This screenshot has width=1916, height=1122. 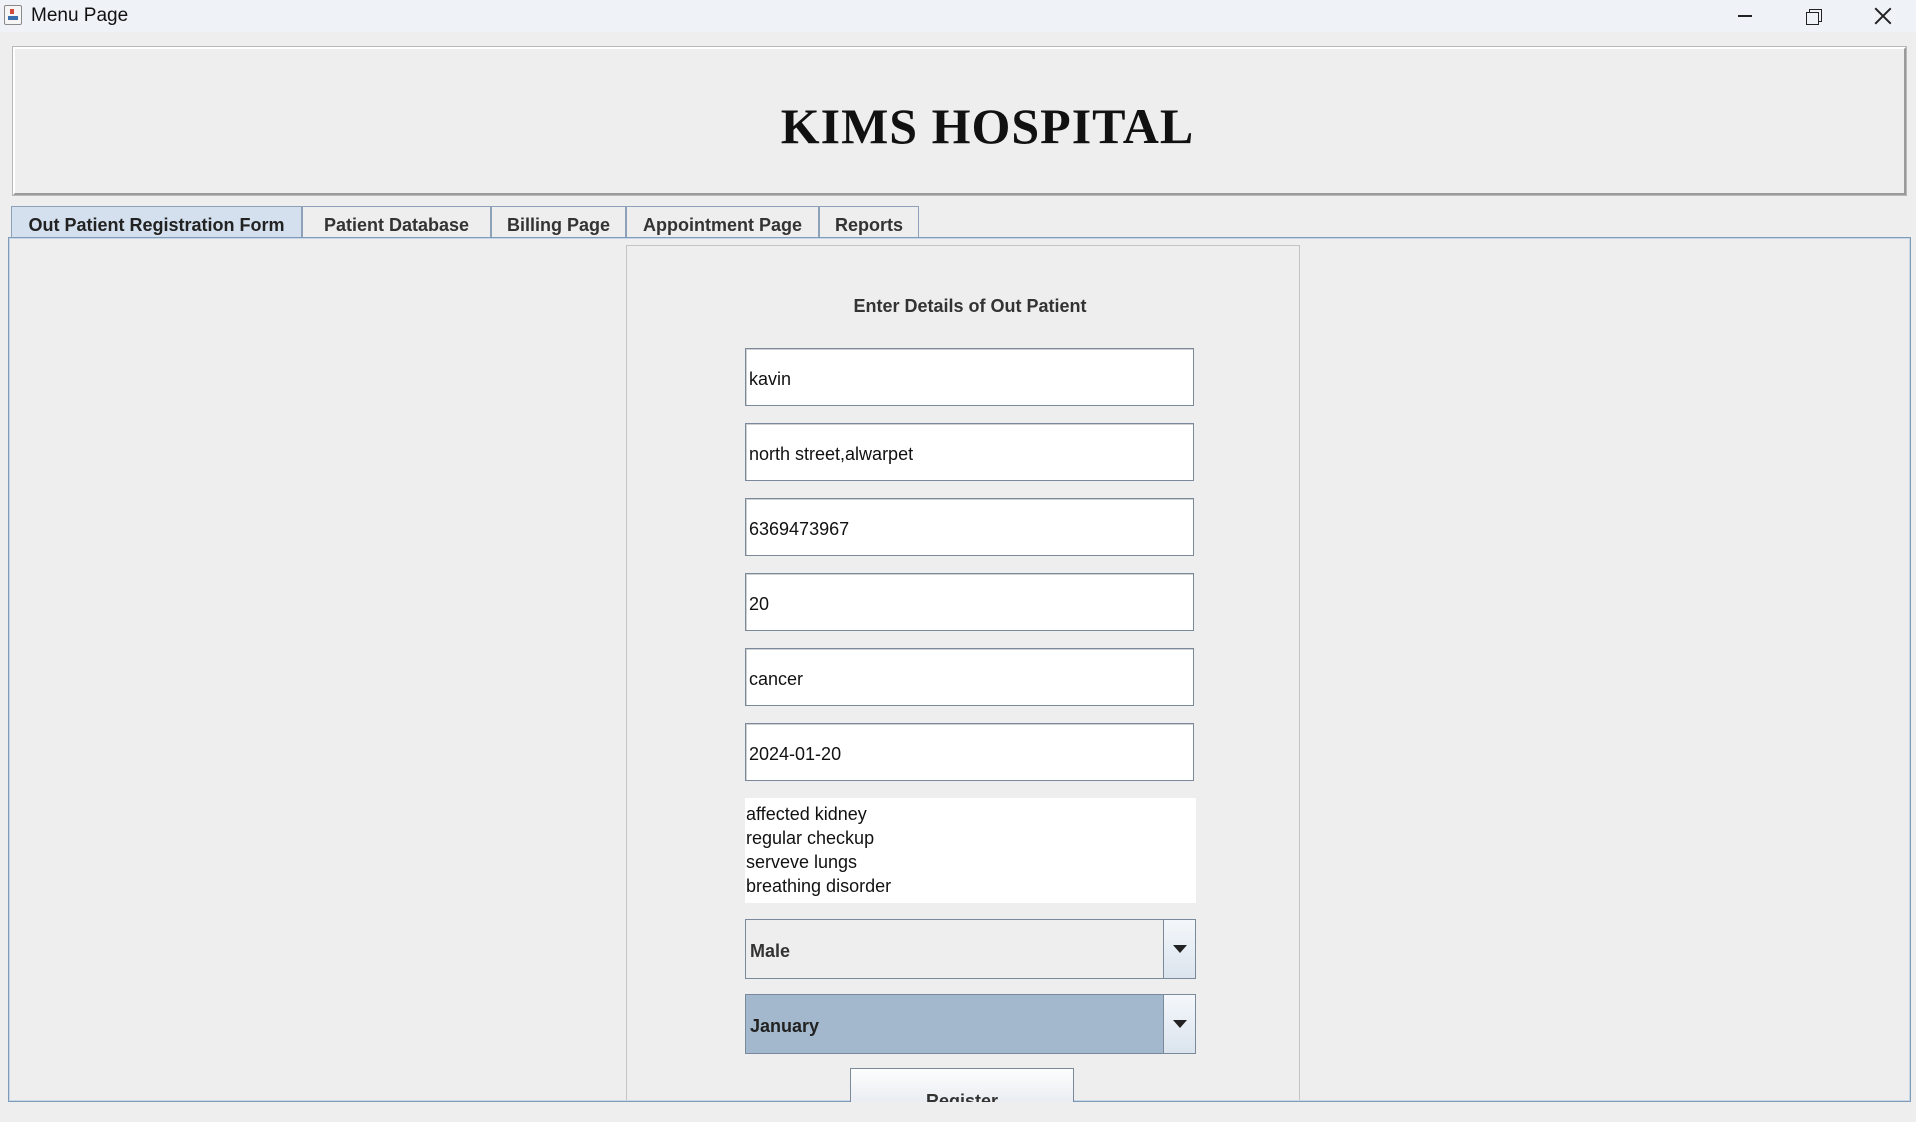 I want to click on list-item: breathing disorder, so click(x=971, y=886).